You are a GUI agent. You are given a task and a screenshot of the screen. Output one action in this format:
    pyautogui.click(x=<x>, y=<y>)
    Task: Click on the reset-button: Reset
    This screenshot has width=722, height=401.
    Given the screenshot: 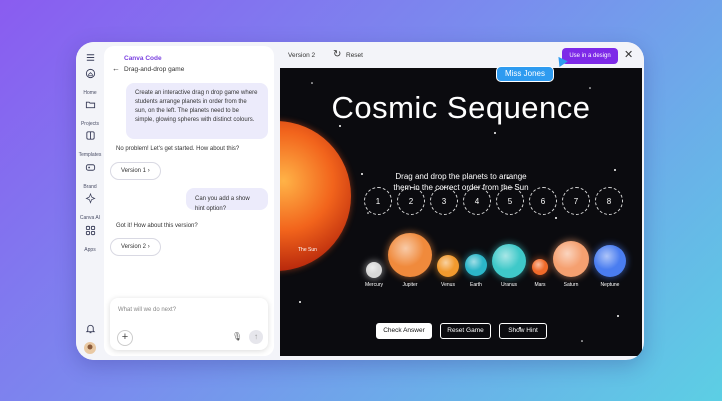 What is the action you would take?
    pyautogui.click(x=354, y=55)
    